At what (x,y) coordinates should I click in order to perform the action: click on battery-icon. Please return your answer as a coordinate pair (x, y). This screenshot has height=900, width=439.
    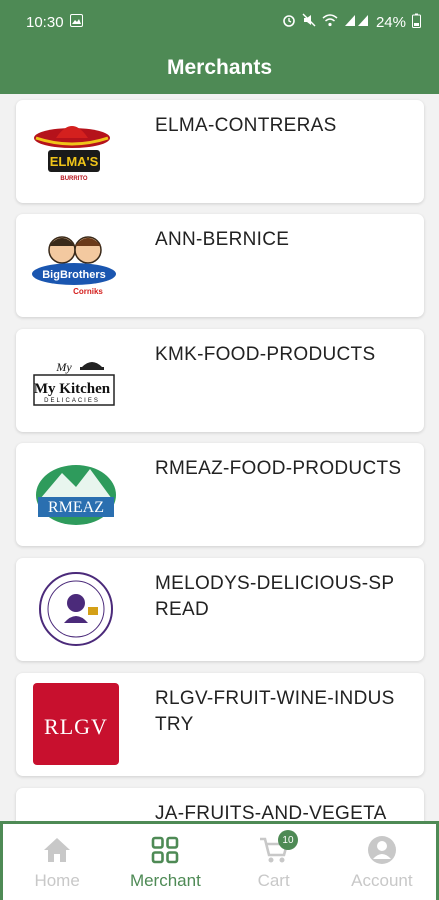
    Looking at the image, I should click on (416, 22).